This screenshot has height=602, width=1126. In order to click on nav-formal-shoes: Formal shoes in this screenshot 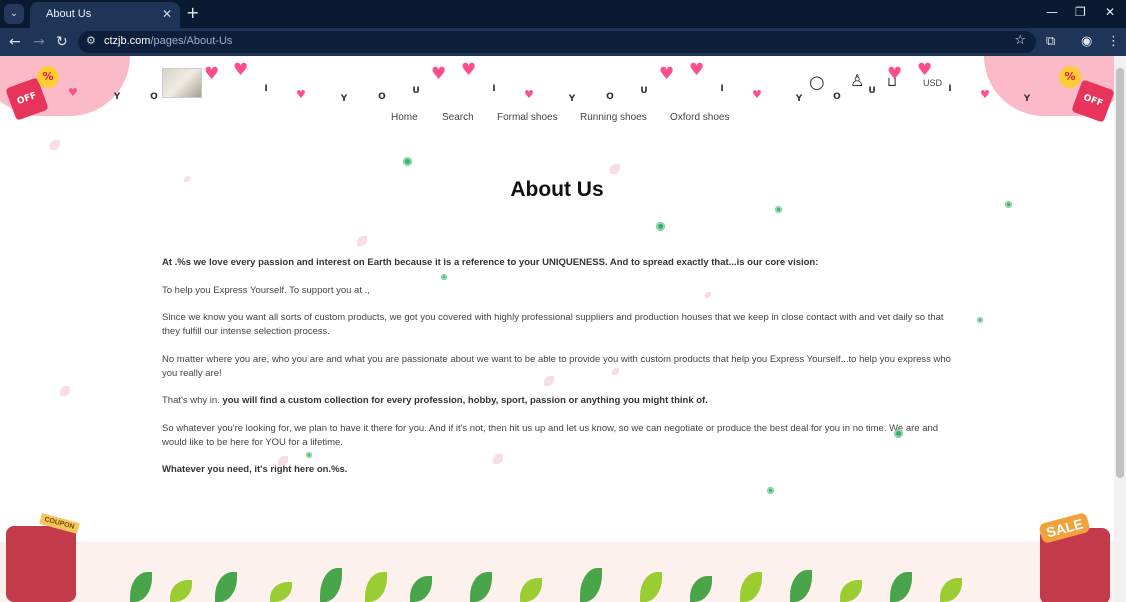, I will do `click(527, 117)`.